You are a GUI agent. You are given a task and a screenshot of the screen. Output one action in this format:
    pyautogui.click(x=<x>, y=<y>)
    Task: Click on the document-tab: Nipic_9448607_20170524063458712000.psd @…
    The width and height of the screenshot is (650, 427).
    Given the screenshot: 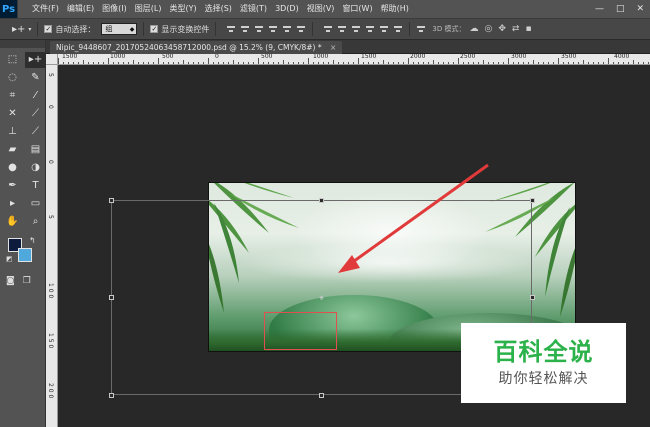 What is the action you would take?
    pyautogui.click(x=196, y=47)
    